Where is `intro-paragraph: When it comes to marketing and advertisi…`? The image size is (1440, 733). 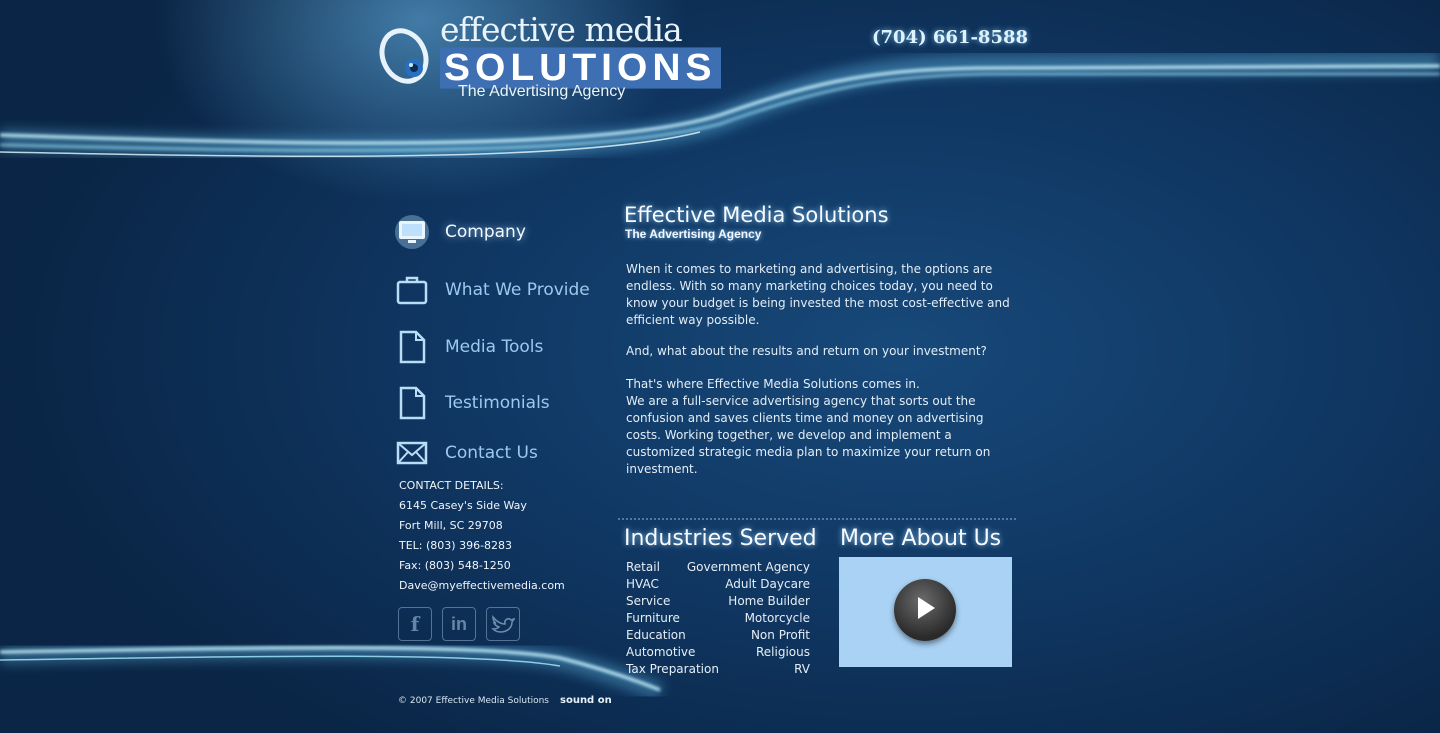
intro-paragraph: When it comes to marketing and advertisi… is located at coordinates (826, 295).